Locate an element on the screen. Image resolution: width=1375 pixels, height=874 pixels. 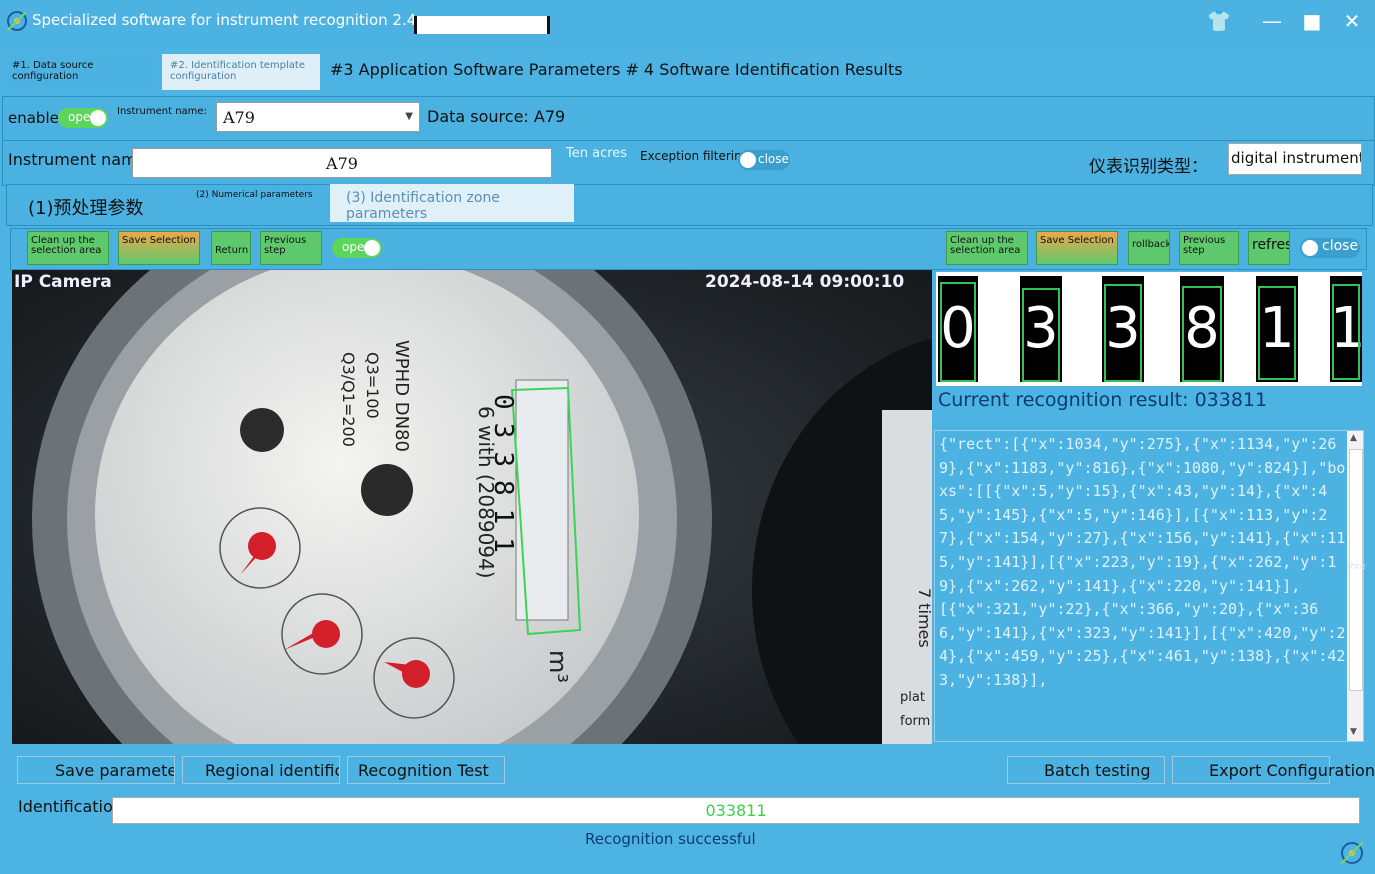
rollback-button: rollback is located at coordinates (1149, 248).